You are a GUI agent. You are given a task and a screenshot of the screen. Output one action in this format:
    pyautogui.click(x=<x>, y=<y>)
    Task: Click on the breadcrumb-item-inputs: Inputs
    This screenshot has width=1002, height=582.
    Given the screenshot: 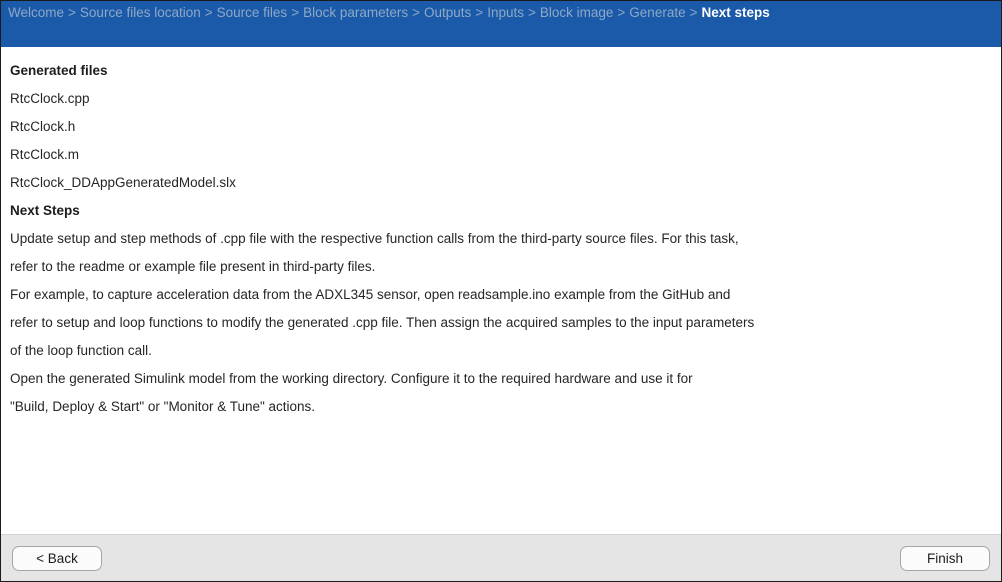 What is the action you would take?
    pyautogui.click(x=505, y=13)
    